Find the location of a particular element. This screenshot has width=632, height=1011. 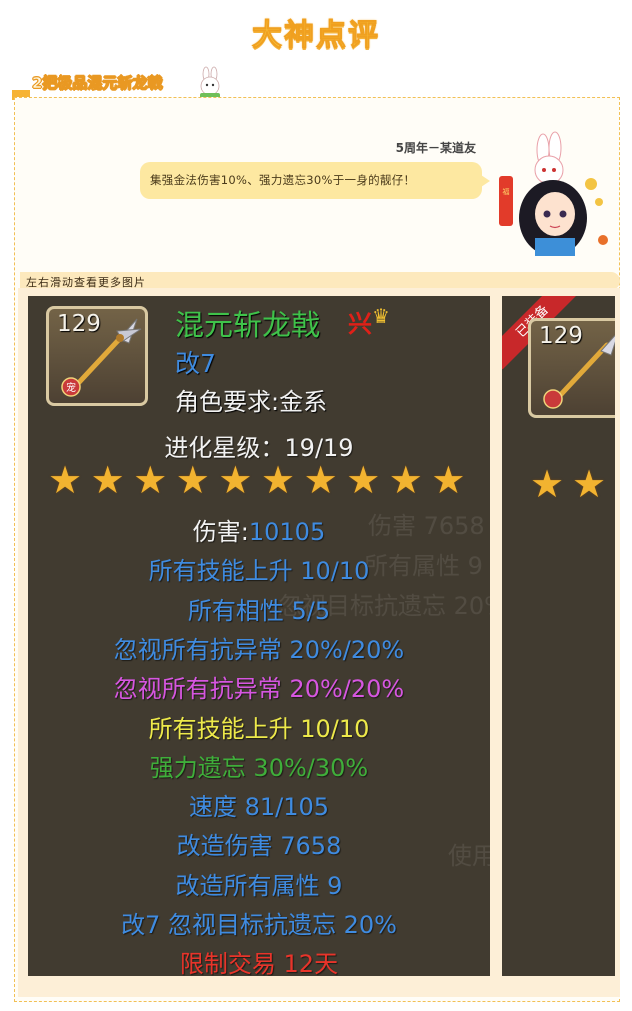

comment-author: 5周年－某道友 is located at coordinates (435, 148).